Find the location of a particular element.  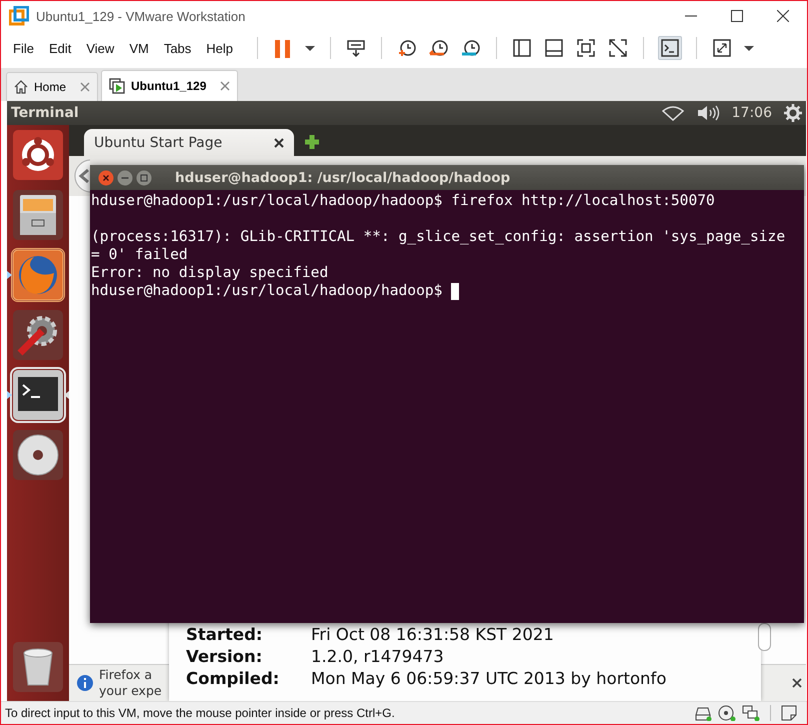

terminal-line: Error: no display specified is located at coordinates (209, 273).